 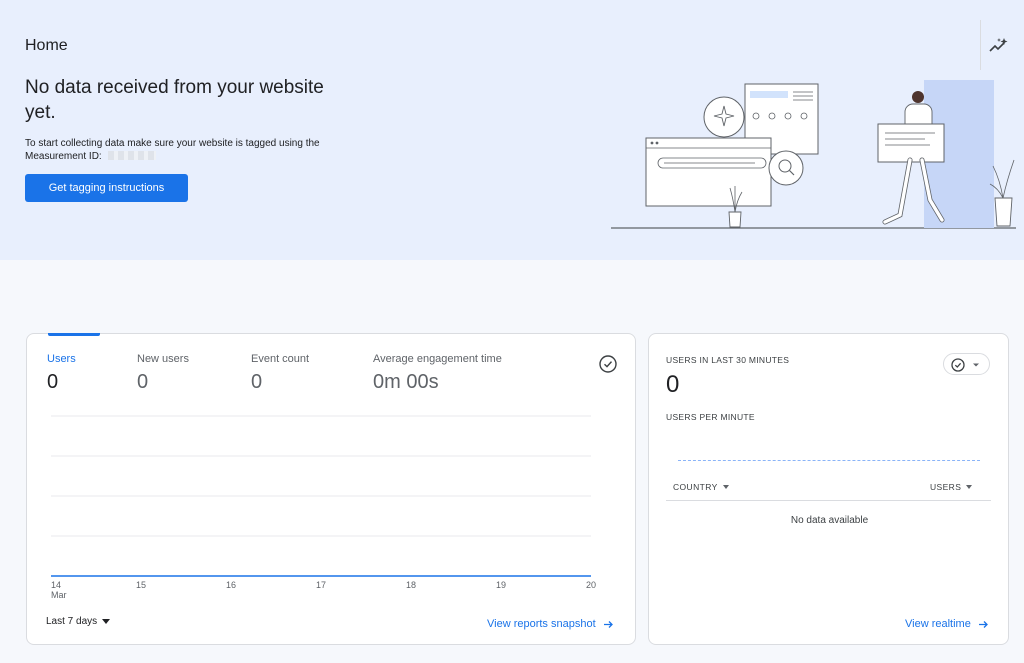 I want to click on view-realtime-label: View realtime, so click(x=938, y=624).